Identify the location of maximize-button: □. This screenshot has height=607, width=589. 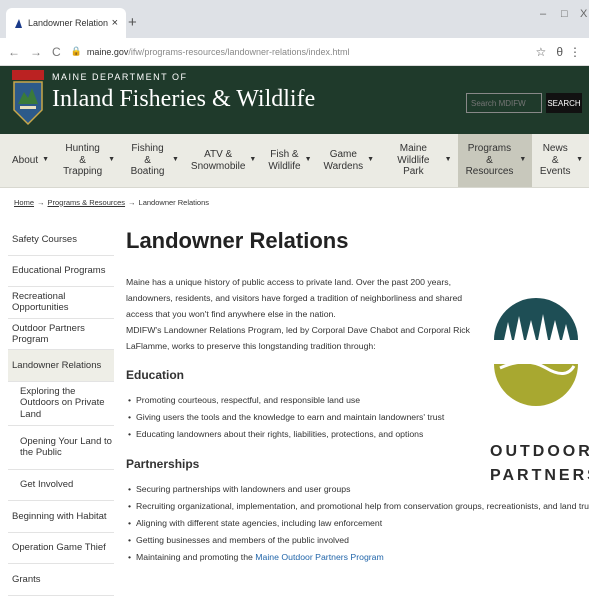
(564, 14).